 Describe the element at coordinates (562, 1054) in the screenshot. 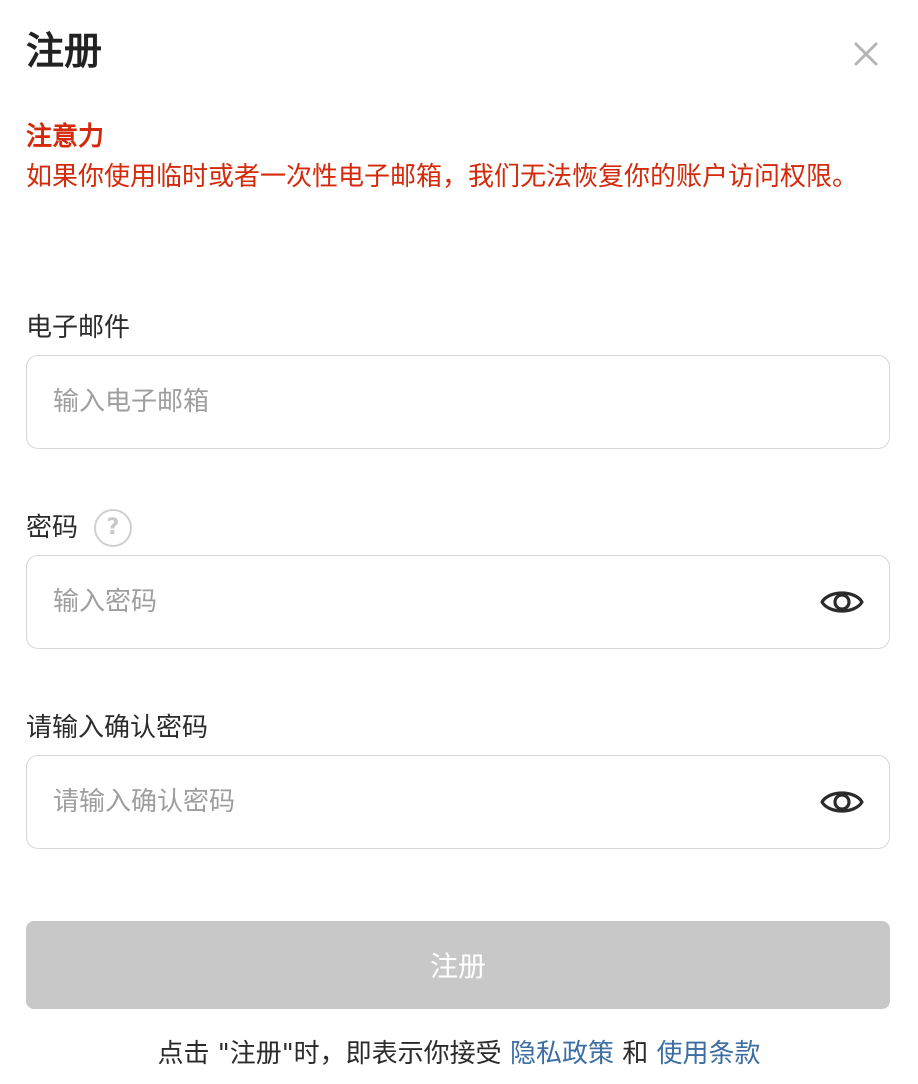

I see `privacy-policy-link: 隐私政策` at that location.